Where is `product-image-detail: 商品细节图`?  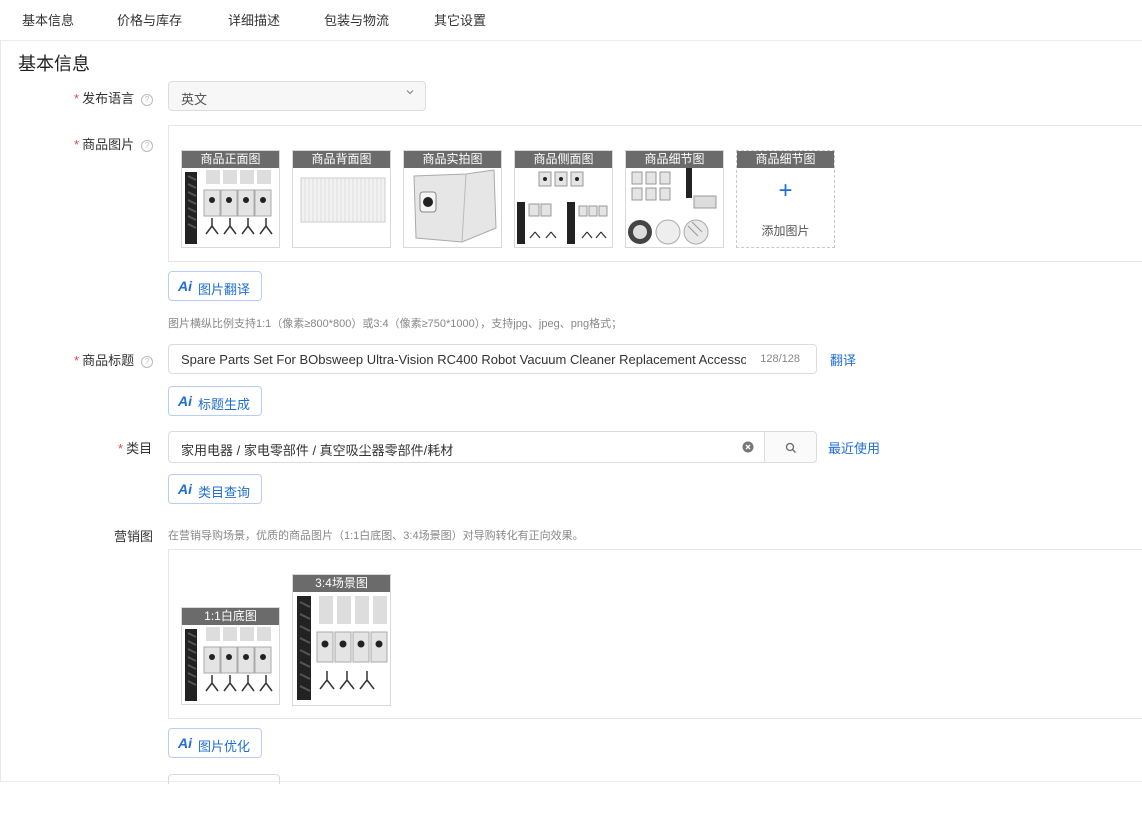 product-image-detail: 商品细节图 is located at coordinates (674, 199).